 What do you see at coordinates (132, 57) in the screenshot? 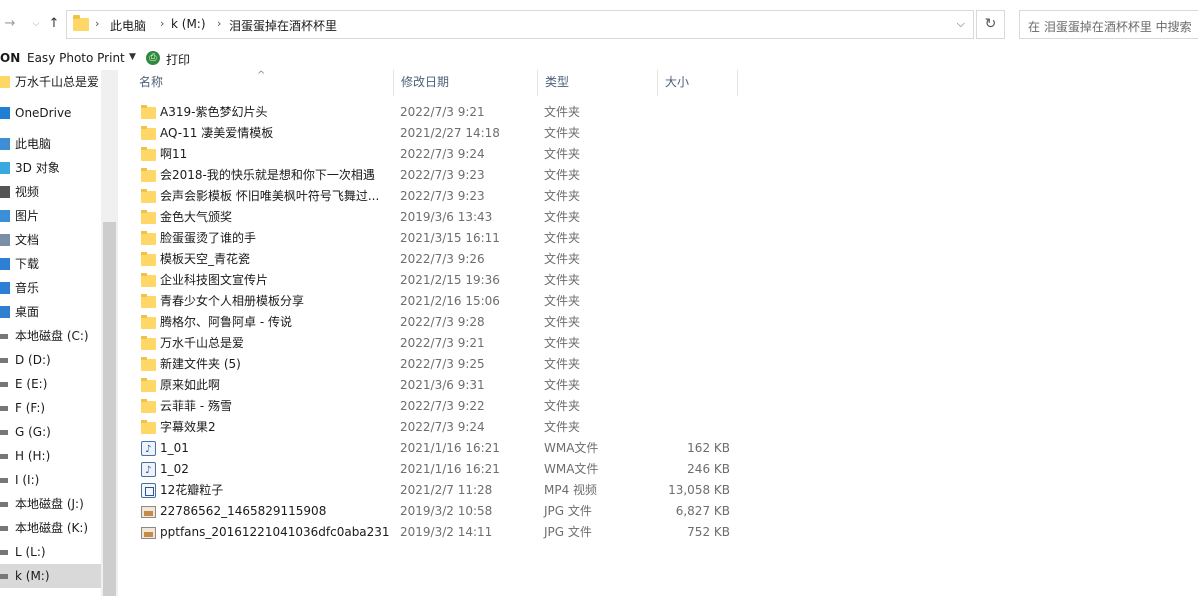
I see `dropdown-arrow-icon: ▼` at bounding box center [132, 57].